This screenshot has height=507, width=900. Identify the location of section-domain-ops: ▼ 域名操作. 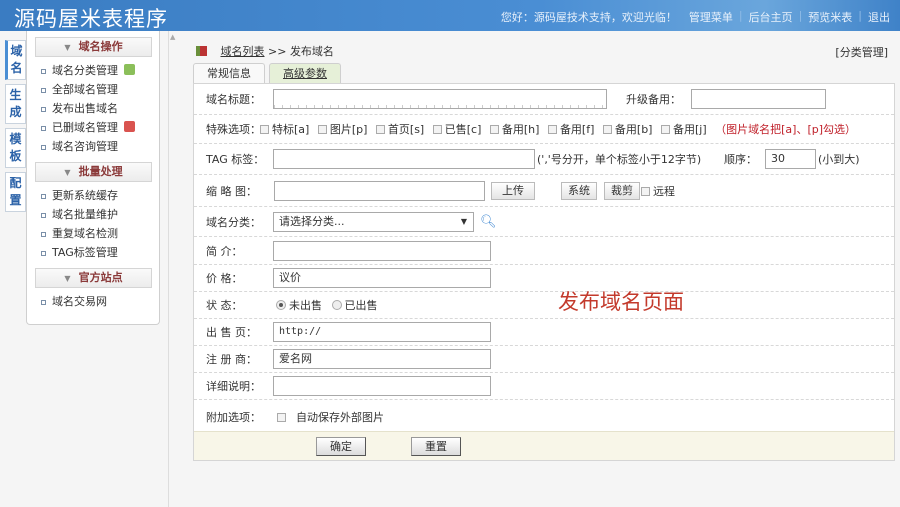
(93, 47).